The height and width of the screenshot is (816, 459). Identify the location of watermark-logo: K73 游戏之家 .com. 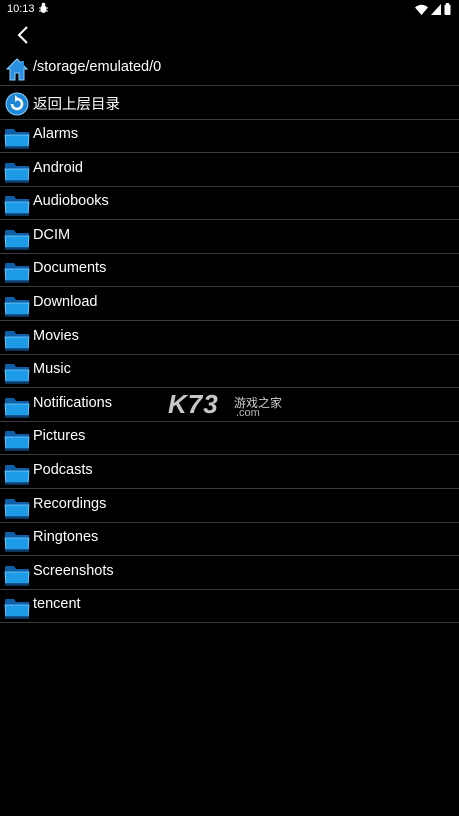
(231, 405).